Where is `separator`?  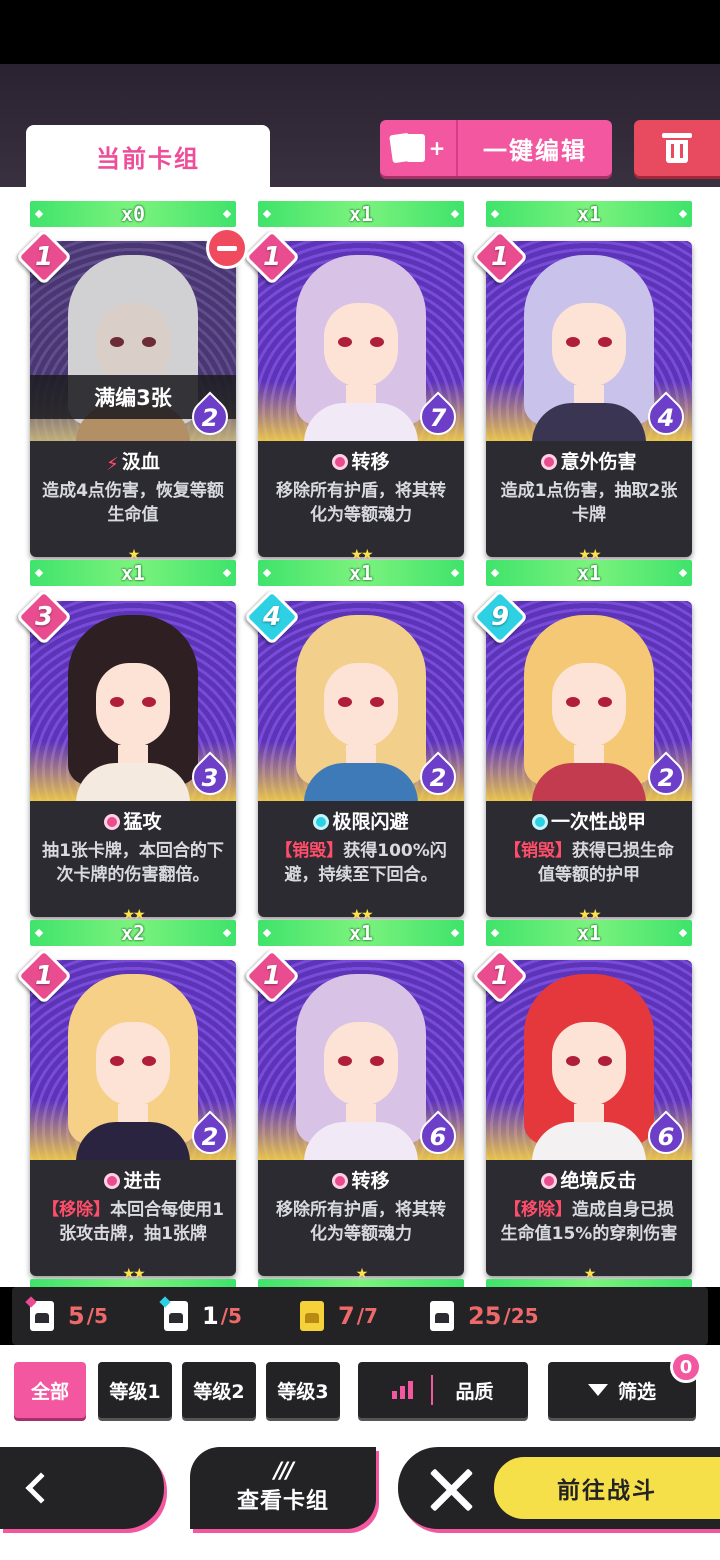 separator is located at coordinates (432, 1390).